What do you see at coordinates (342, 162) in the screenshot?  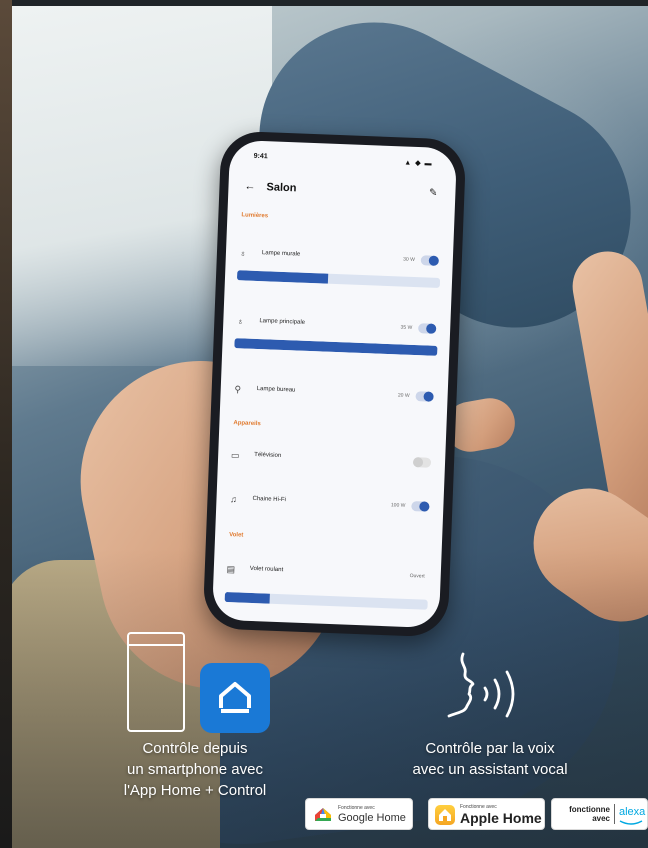 I see `status-bar: 9:41 ▲ ◆ ▬` at bounding box center [342, 162].